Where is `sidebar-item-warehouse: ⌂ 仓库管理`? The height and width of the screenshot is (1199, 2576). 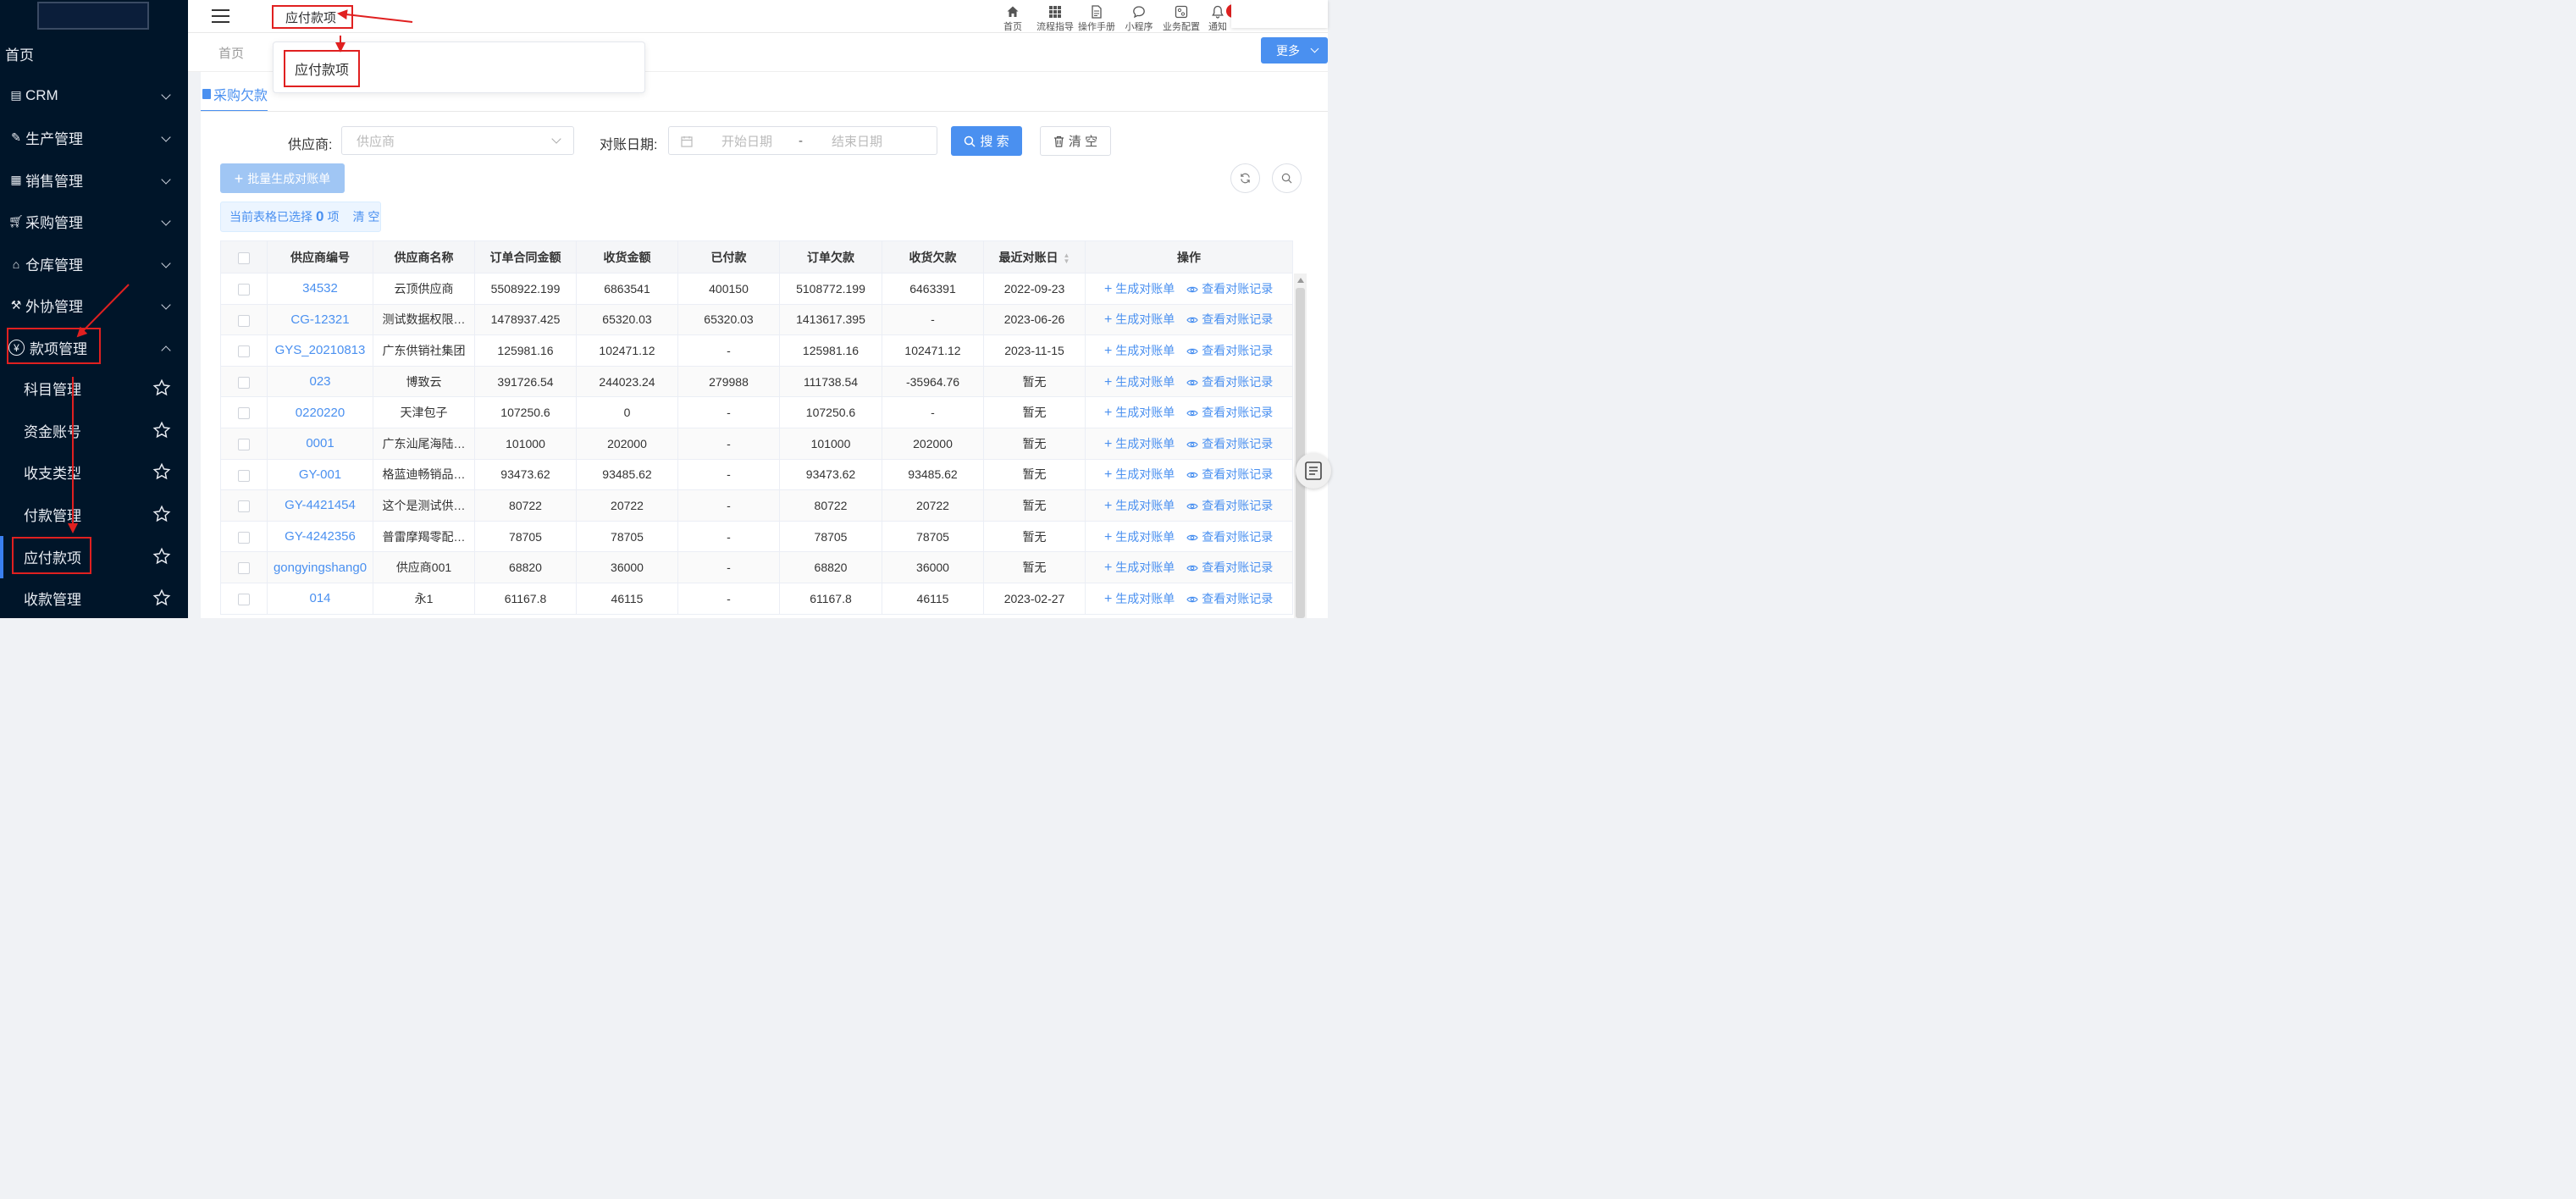 sidebar-item-warehouse: ⌂ 仓库管理 is located at coordinates (94, 264).